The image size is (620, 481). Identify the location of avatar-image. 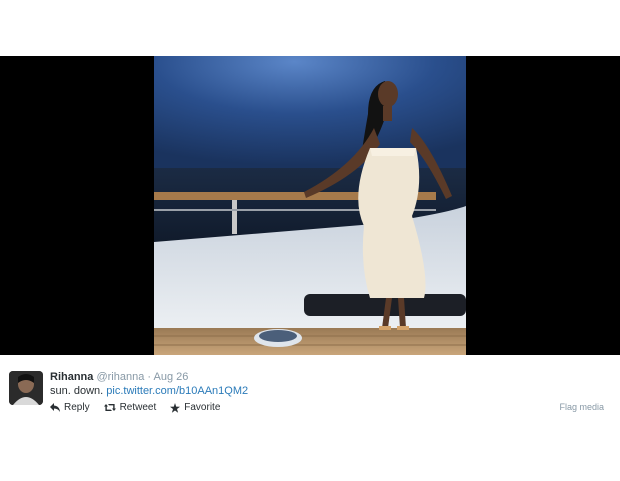
(26, 388).